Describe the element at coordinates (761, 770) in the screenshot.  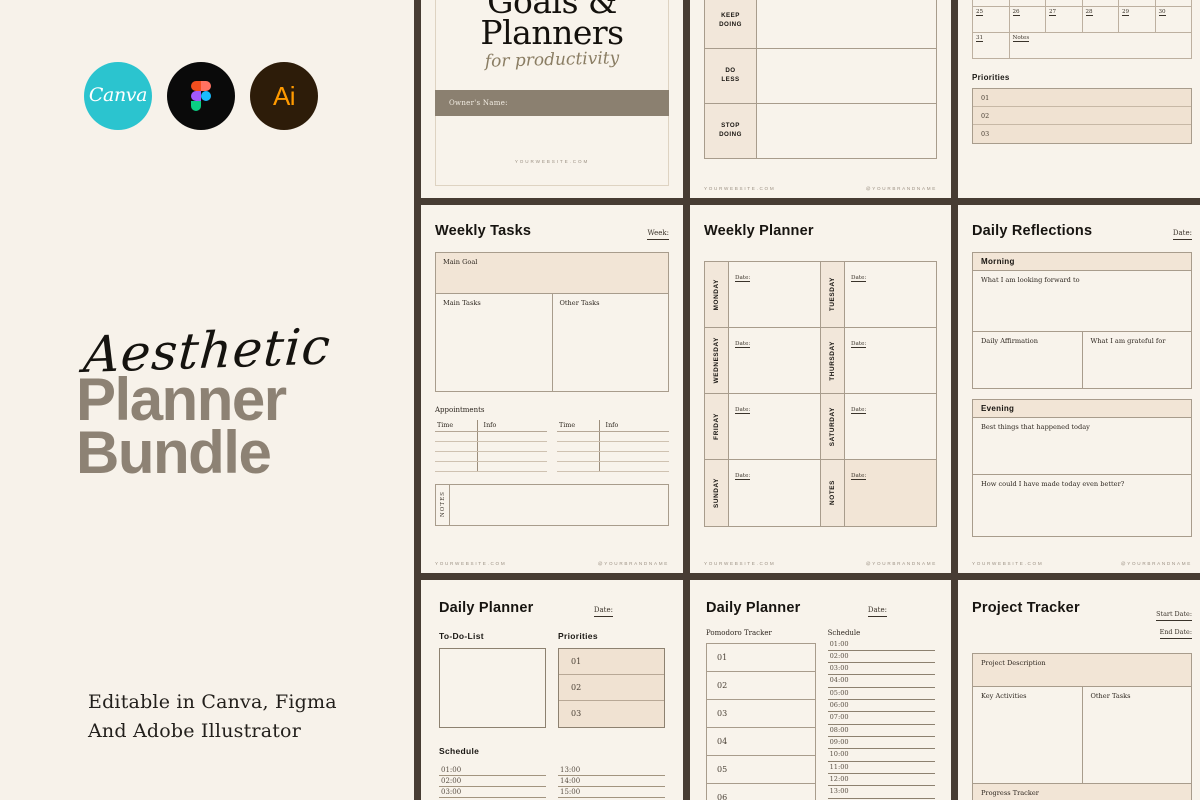
I see `list-item: 05` at that location.